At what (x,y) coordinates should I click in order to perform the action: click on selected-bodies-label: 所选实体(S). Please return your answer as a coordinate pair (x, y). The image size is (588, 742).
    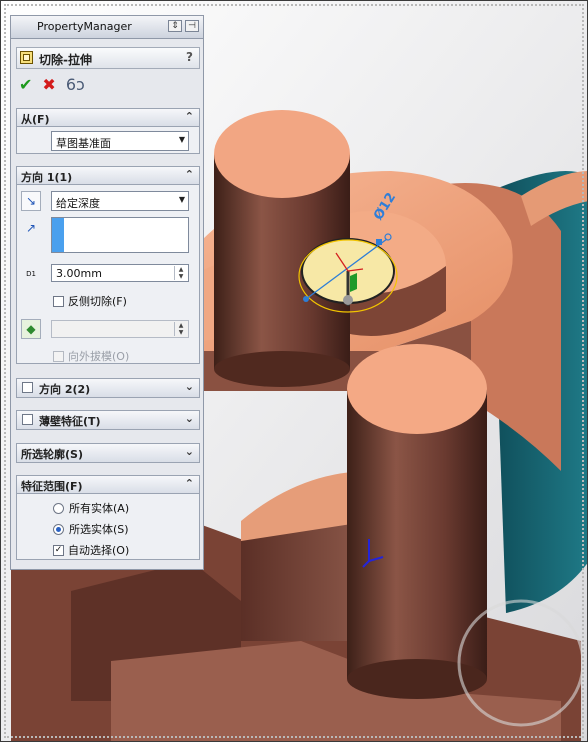
    Looking at the image, I should click on (99, 529).